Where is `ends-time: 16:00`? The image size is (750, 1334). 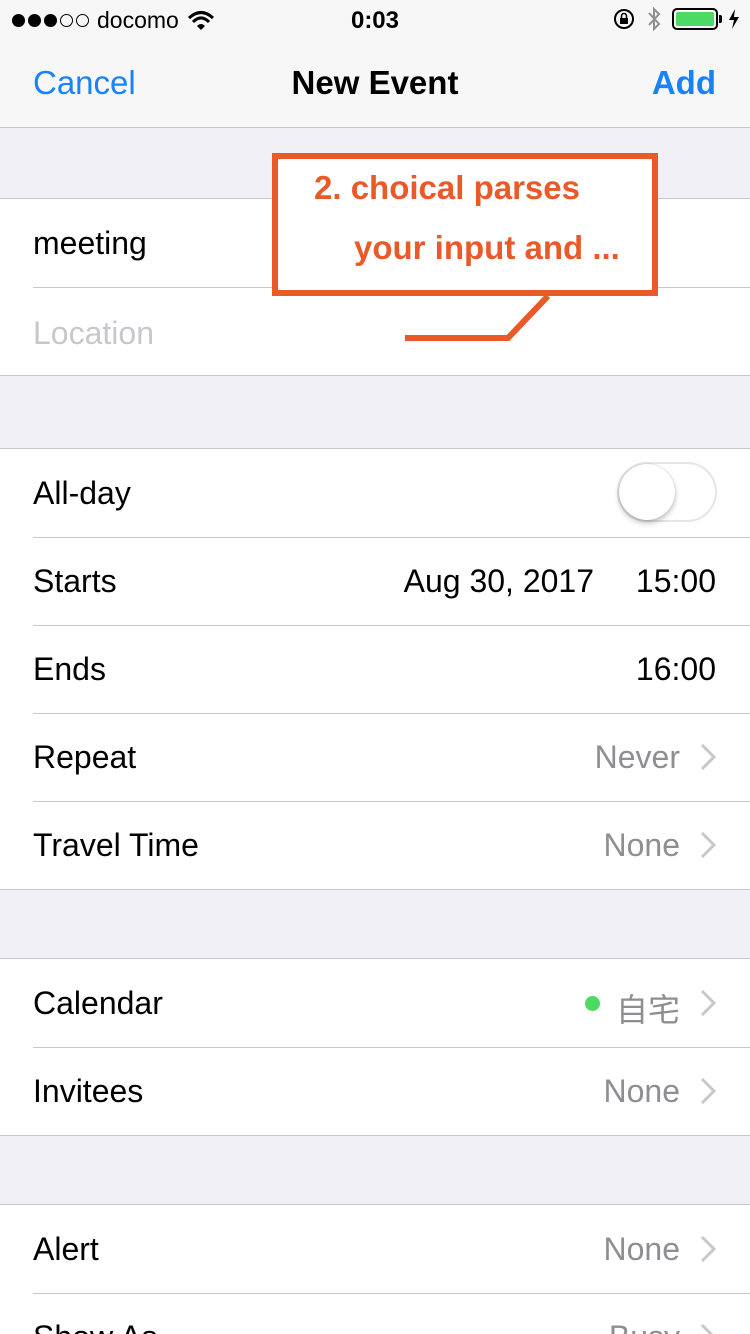
ends-time: 16:00 is located at coordinates (675, 669).